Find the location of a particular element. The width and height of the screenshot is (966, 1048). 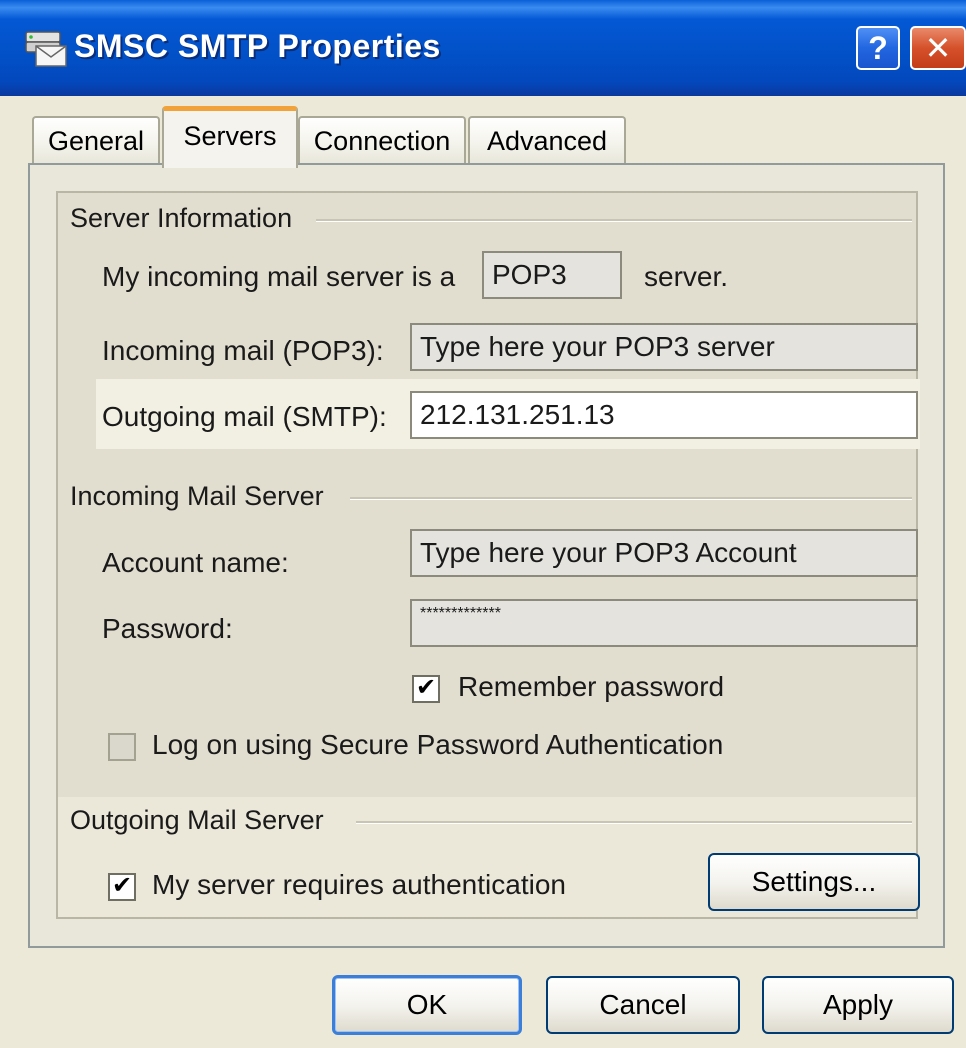

tab-advanced: Advanced is located at coordinates (547, 140).